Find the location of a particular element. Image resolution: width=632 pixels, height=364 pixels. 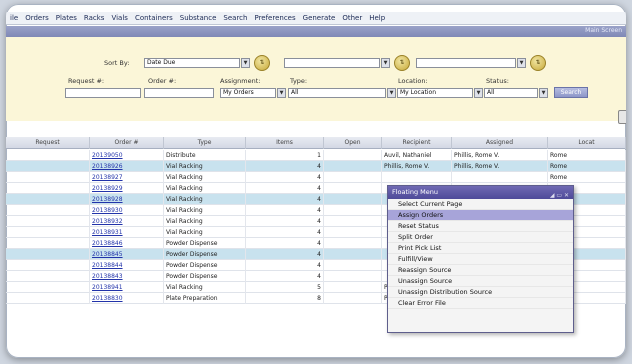

sort-direction-3-icon: ⇅ is located at coordinates (538, 63).